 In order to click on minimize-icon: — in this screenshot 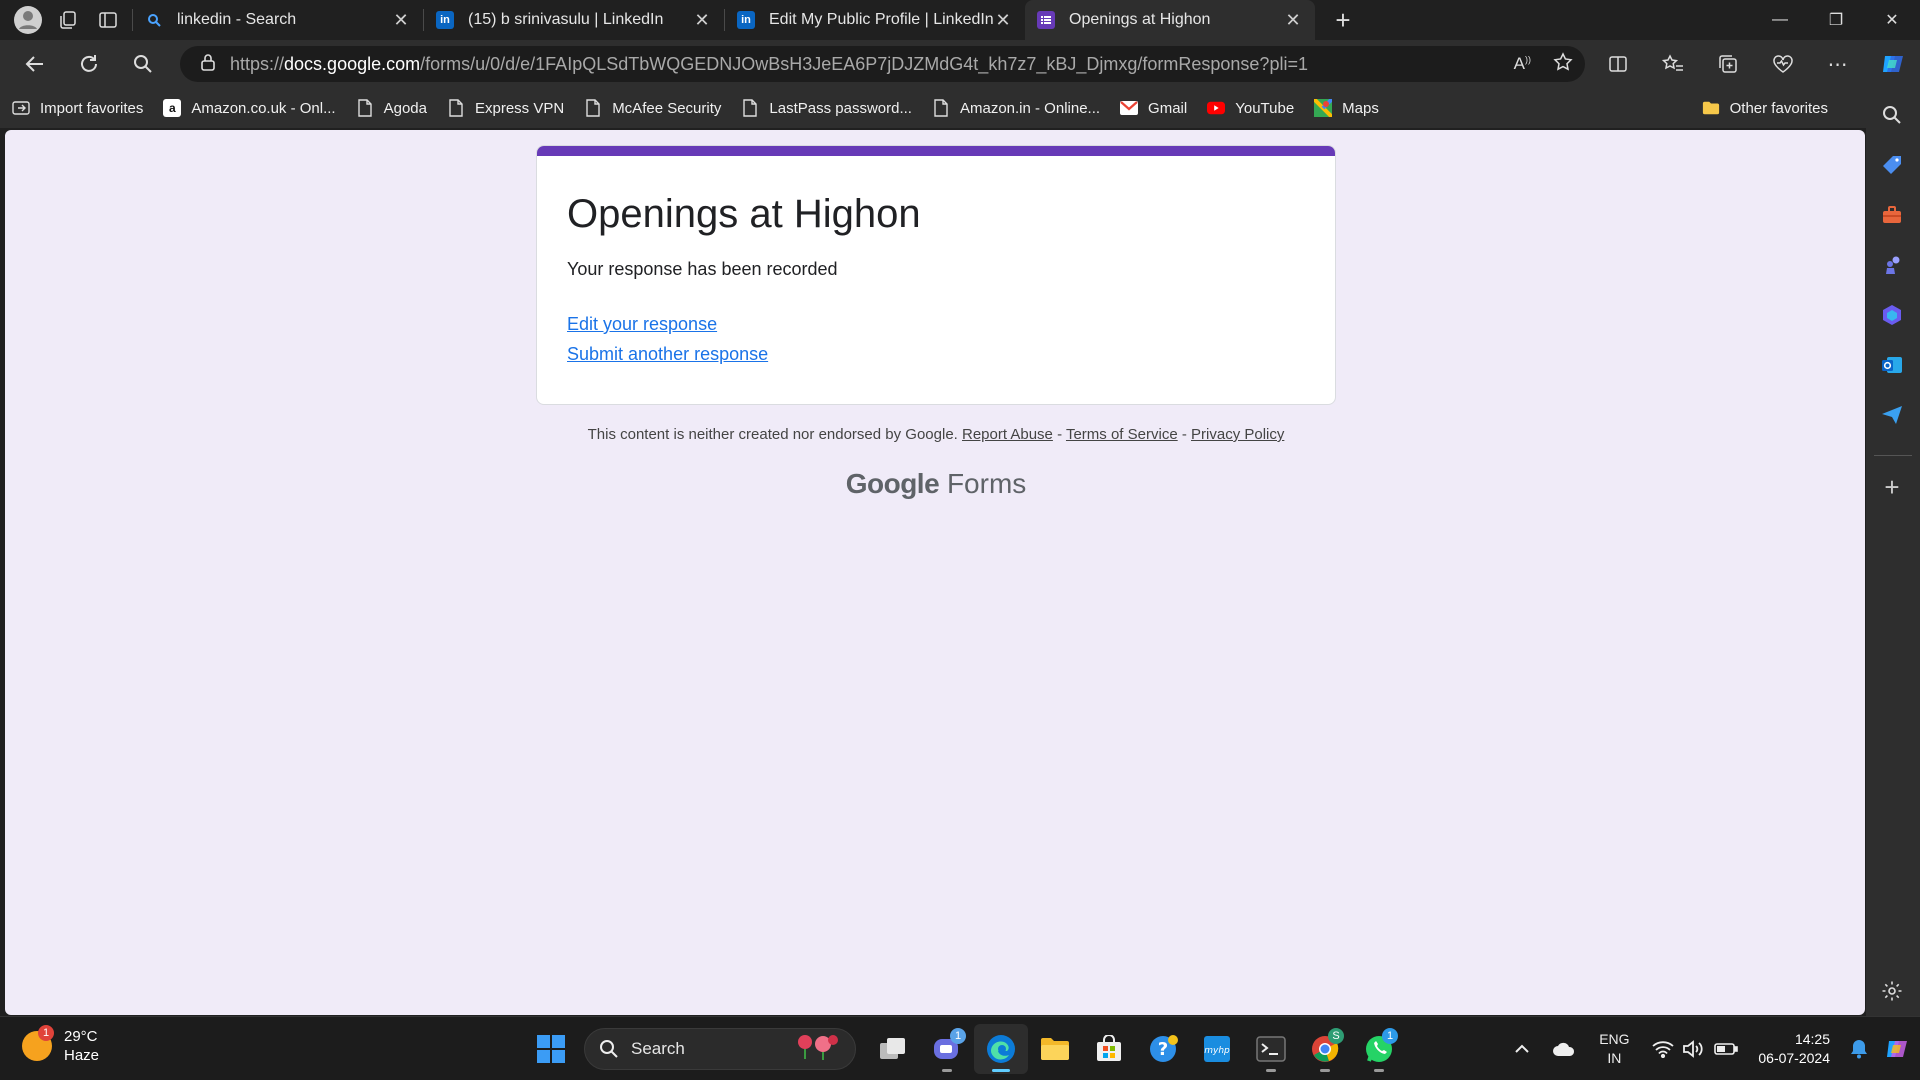, I will do `click(1780, 20)`.